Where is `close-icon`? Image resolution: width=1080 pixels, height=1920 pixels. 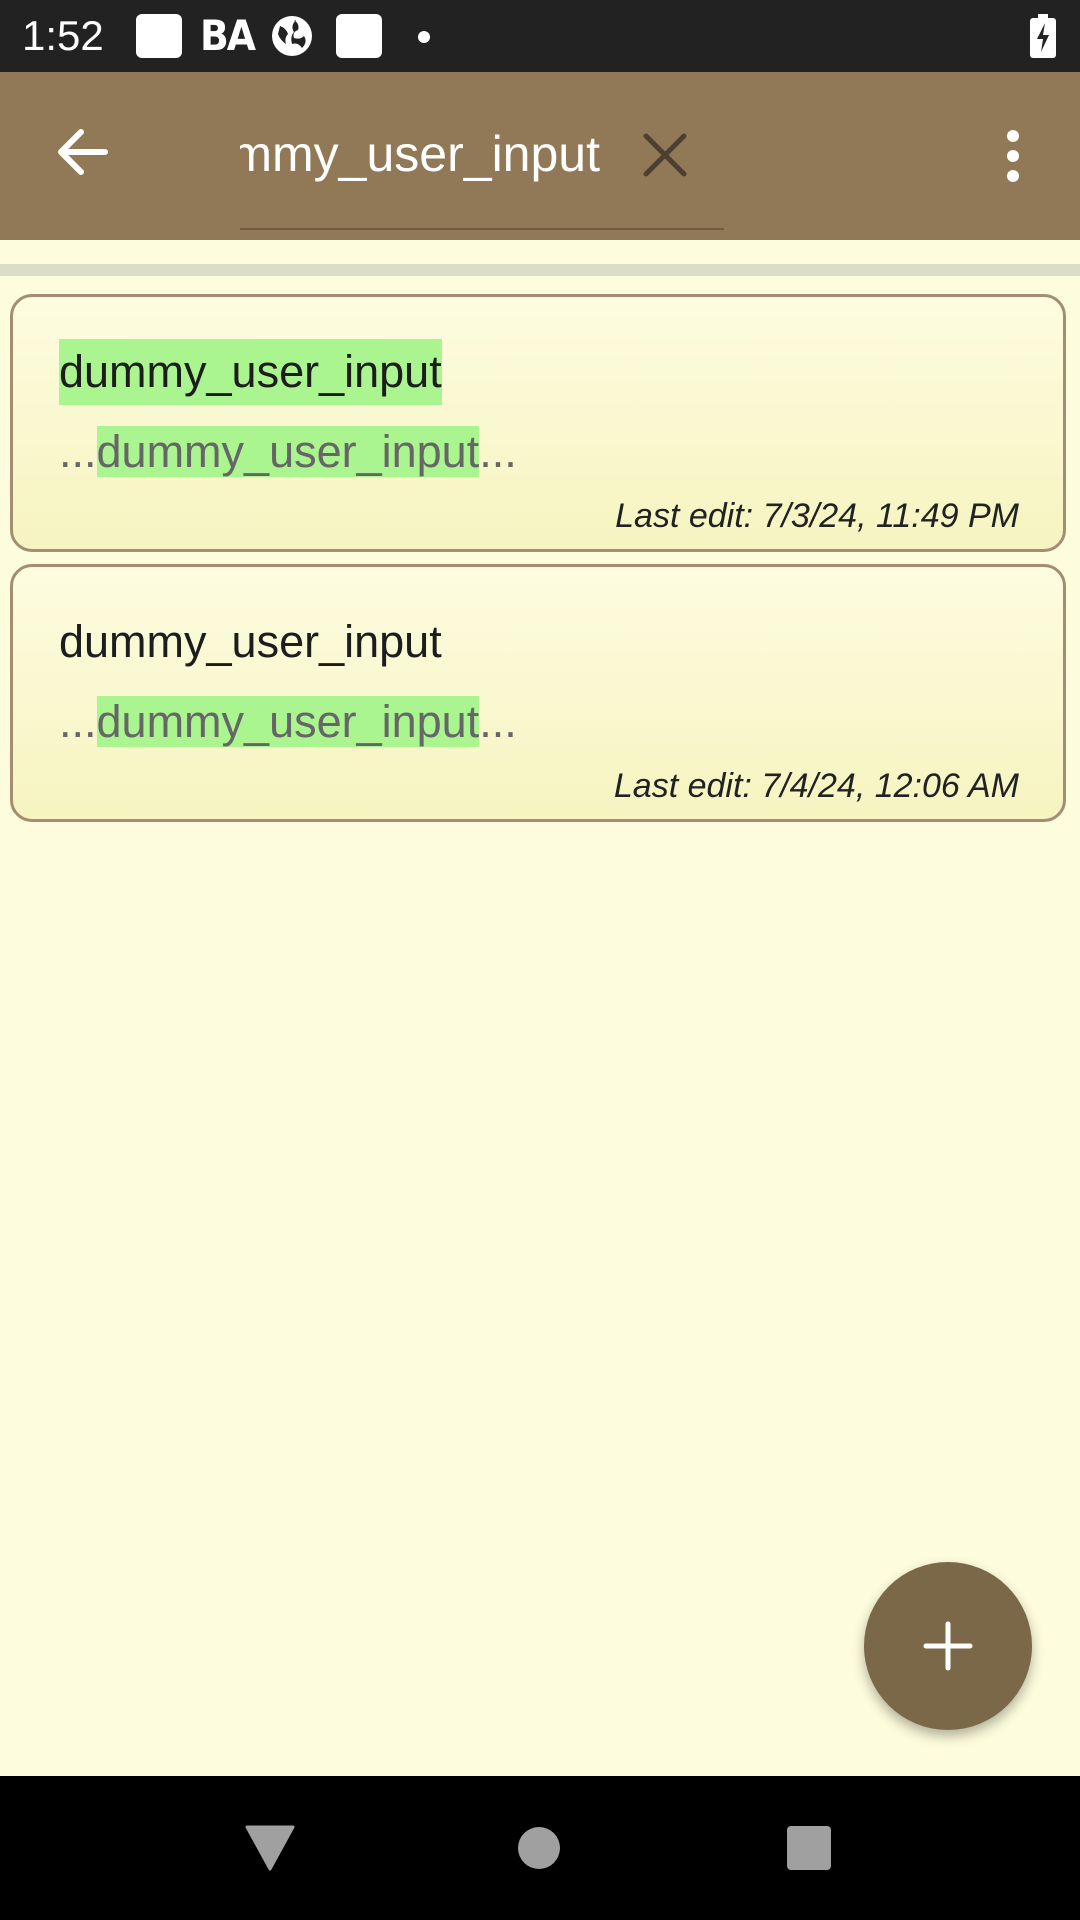 close-icon is located at coordinates (665, 155).